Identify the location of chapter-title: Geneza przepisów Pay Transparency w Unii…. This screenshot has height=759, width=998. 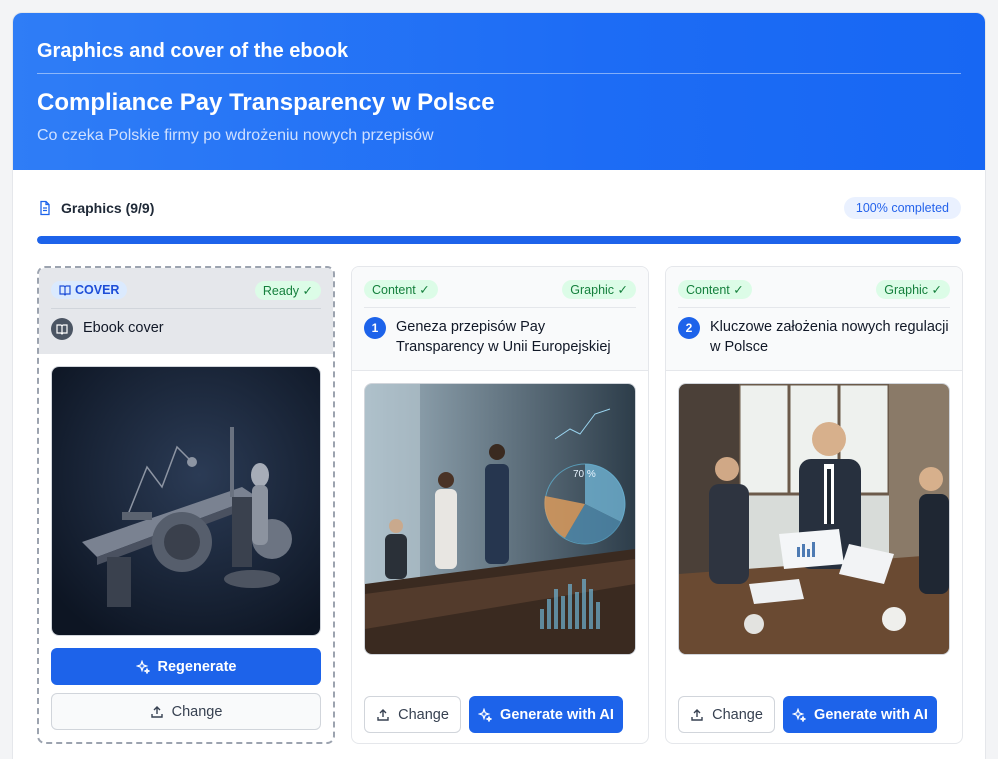
(503, 337).